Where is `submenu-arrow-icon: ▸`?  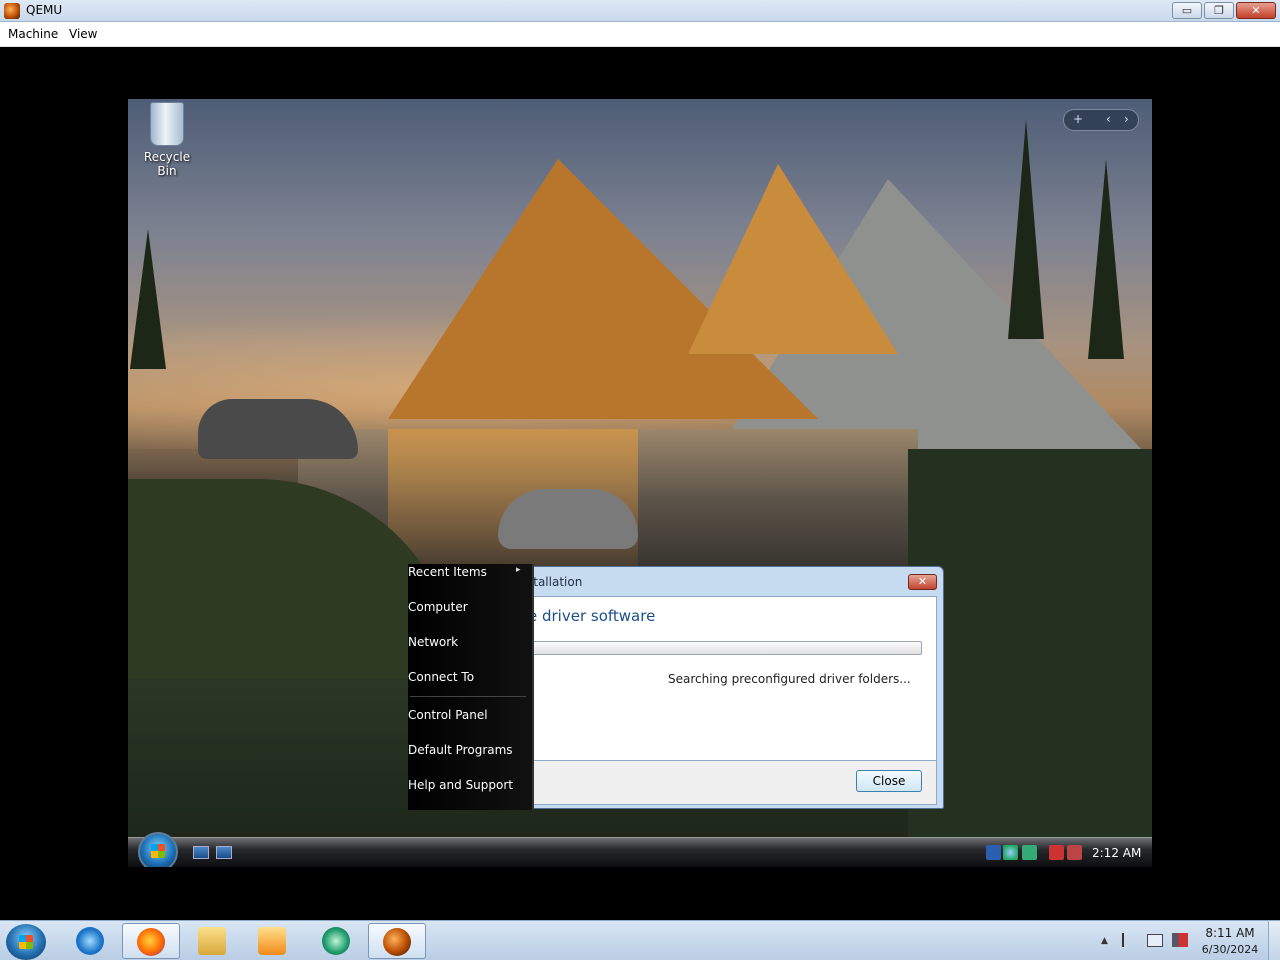 submenu-arrow-icon: ▸ is located at coordinates (518, 570).